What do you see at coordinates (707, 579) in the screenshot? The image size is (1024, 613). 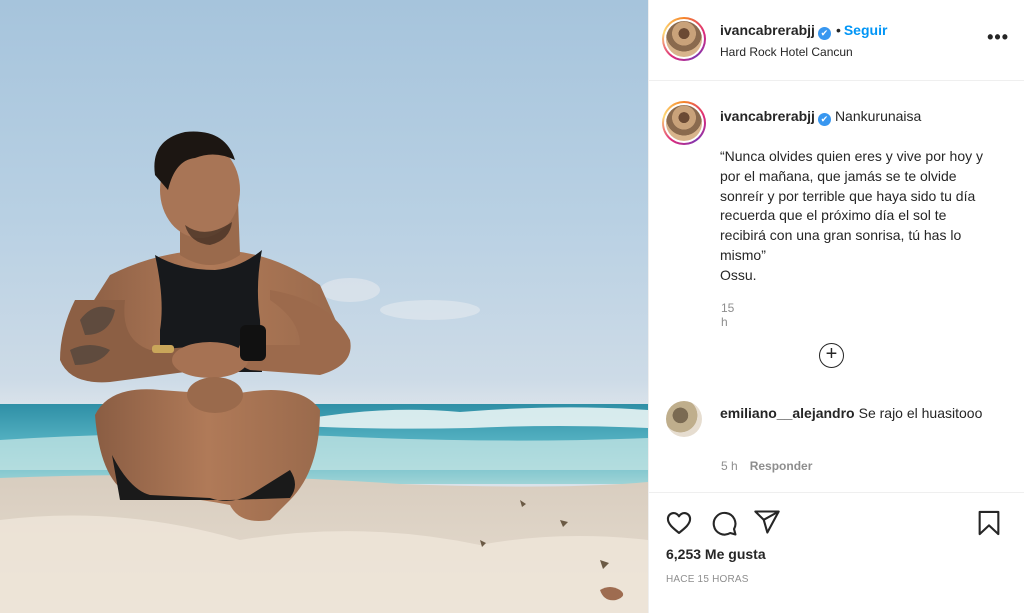 I see `post-timestamp: Hace 15 horas` at bounding box center [707, 579].